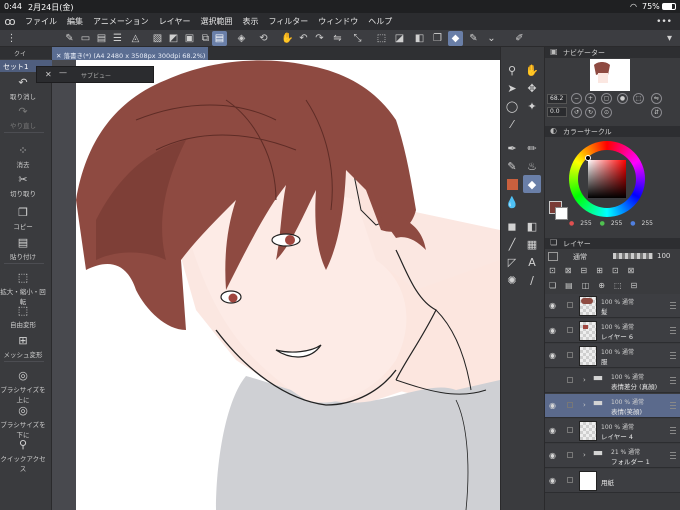 The height and width of the screenshot is (510, 680). I want to click on sub-color-swatch, so click(561, 213).